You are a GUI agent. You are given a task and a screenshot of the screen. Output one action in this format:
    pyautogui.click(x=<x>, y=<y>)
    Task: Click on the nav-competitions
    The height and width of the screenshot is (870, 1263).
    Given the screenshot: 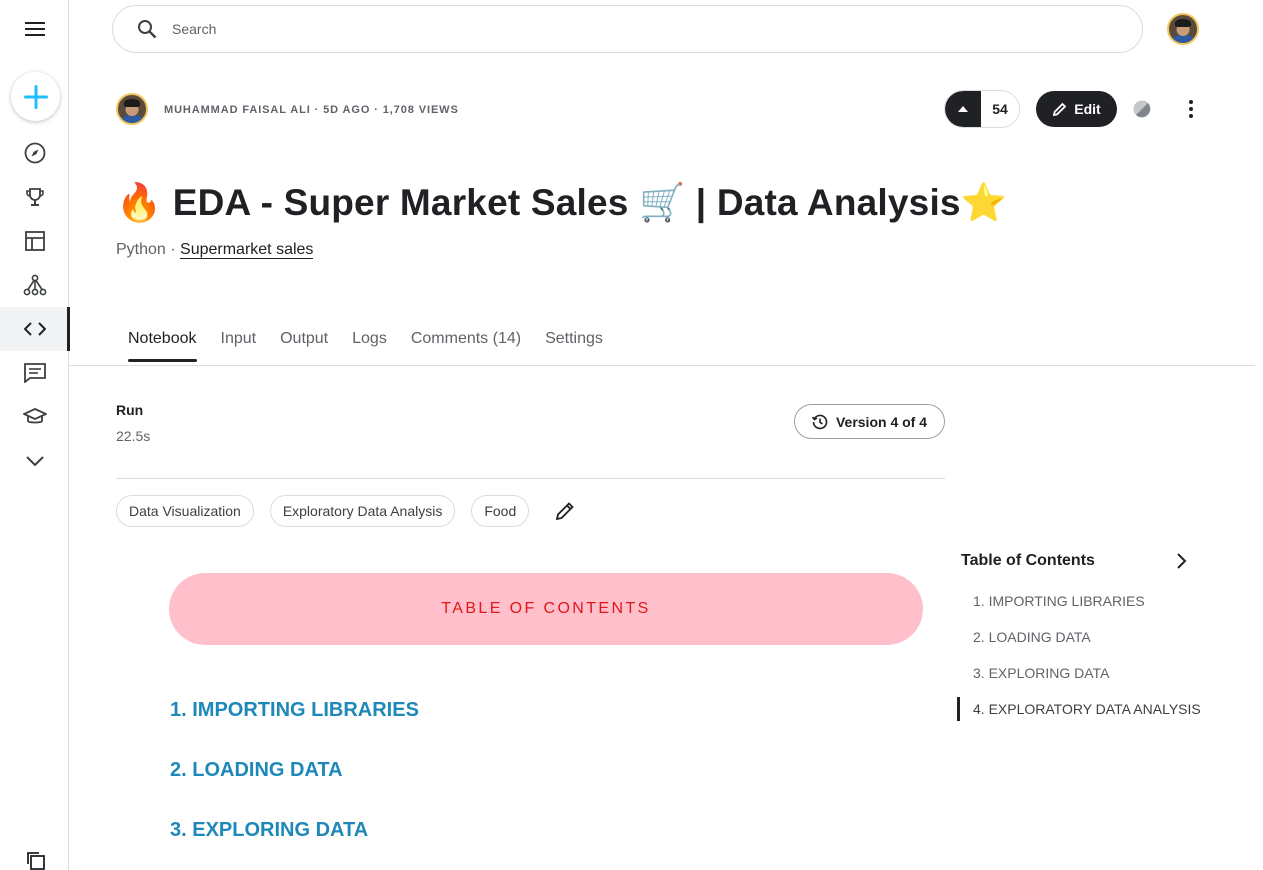 What is the action you would take?
    pyautogui.click(x=34, y=197)
    